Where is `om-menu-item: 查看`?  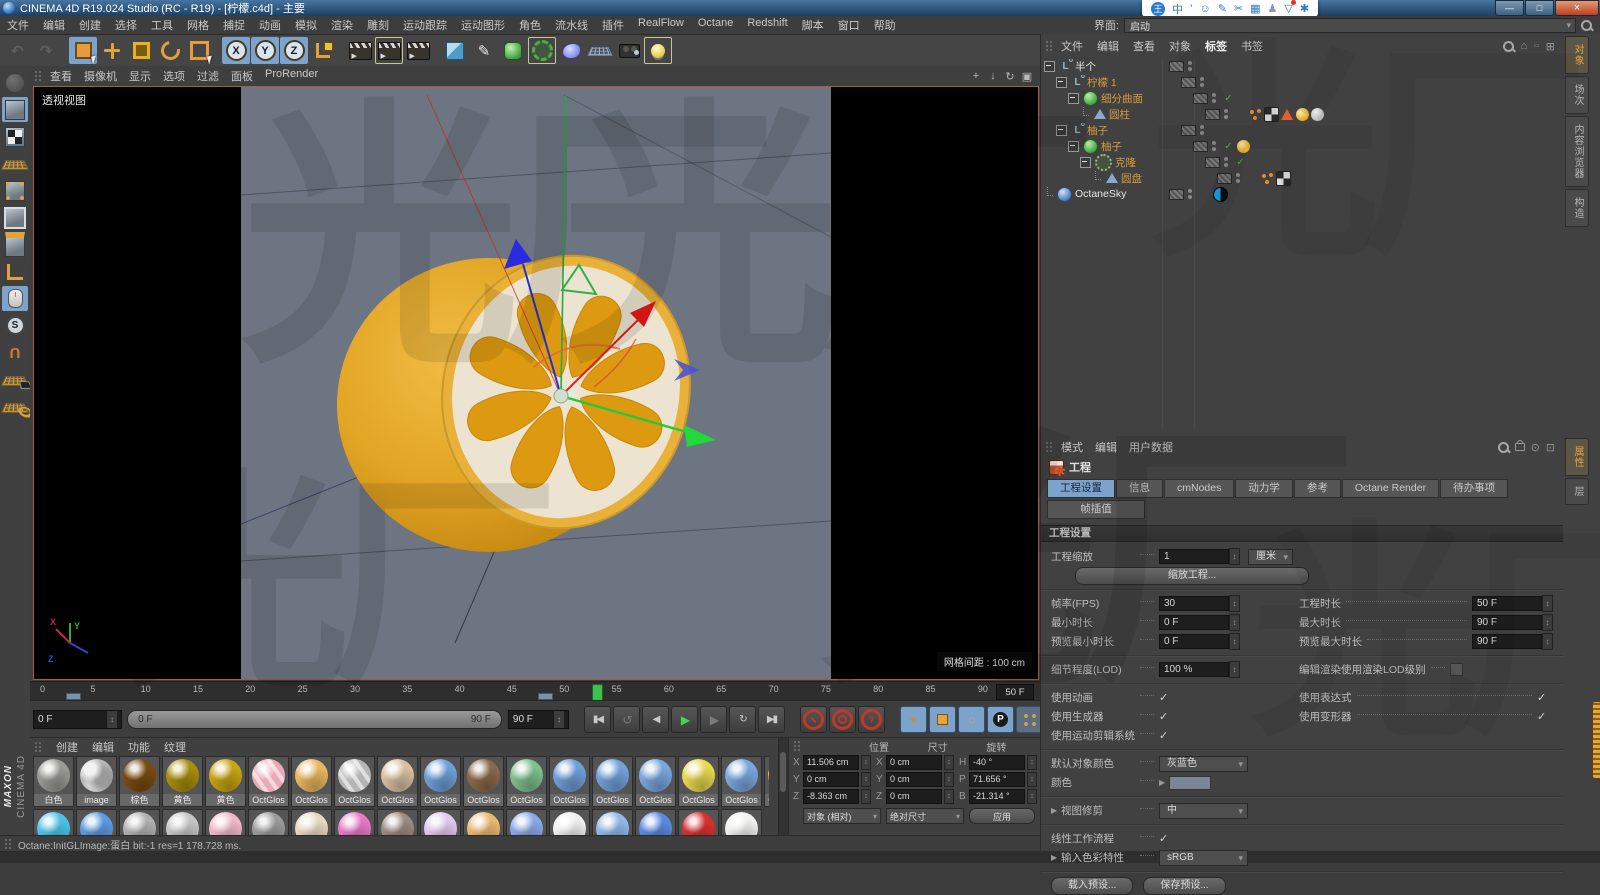 om-menu-item: 查看 is located at coordinates (1144, 46).